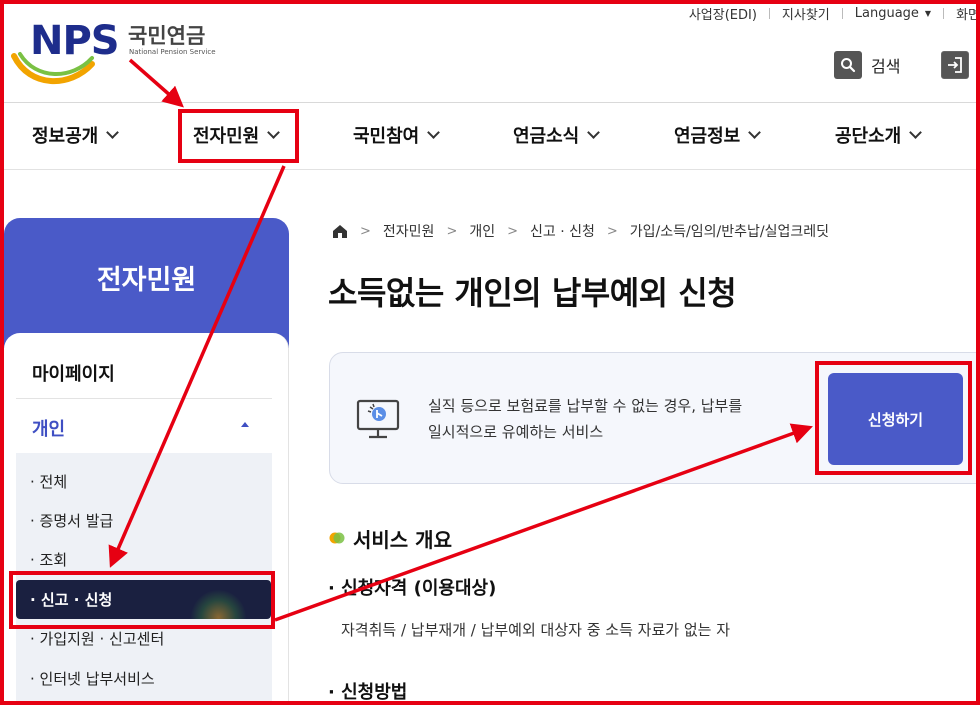  I want to click on qualification-heading: · 신청자격 (이용대상), so click(412, 588).